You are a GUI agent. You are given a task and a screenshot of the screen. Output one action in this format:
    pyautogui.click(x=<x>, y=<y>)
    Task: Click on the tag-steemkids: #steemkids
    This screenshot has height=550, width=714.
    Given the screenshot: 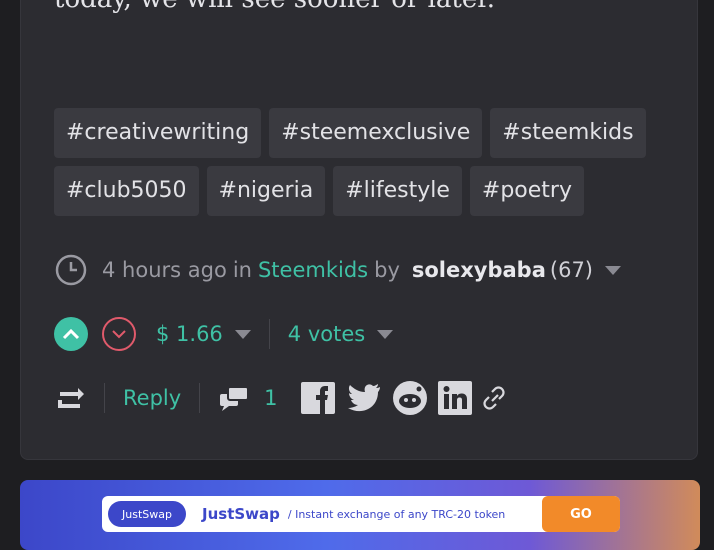 What is the action you would take?
    pyautogui.click(x=568, y=133)
    